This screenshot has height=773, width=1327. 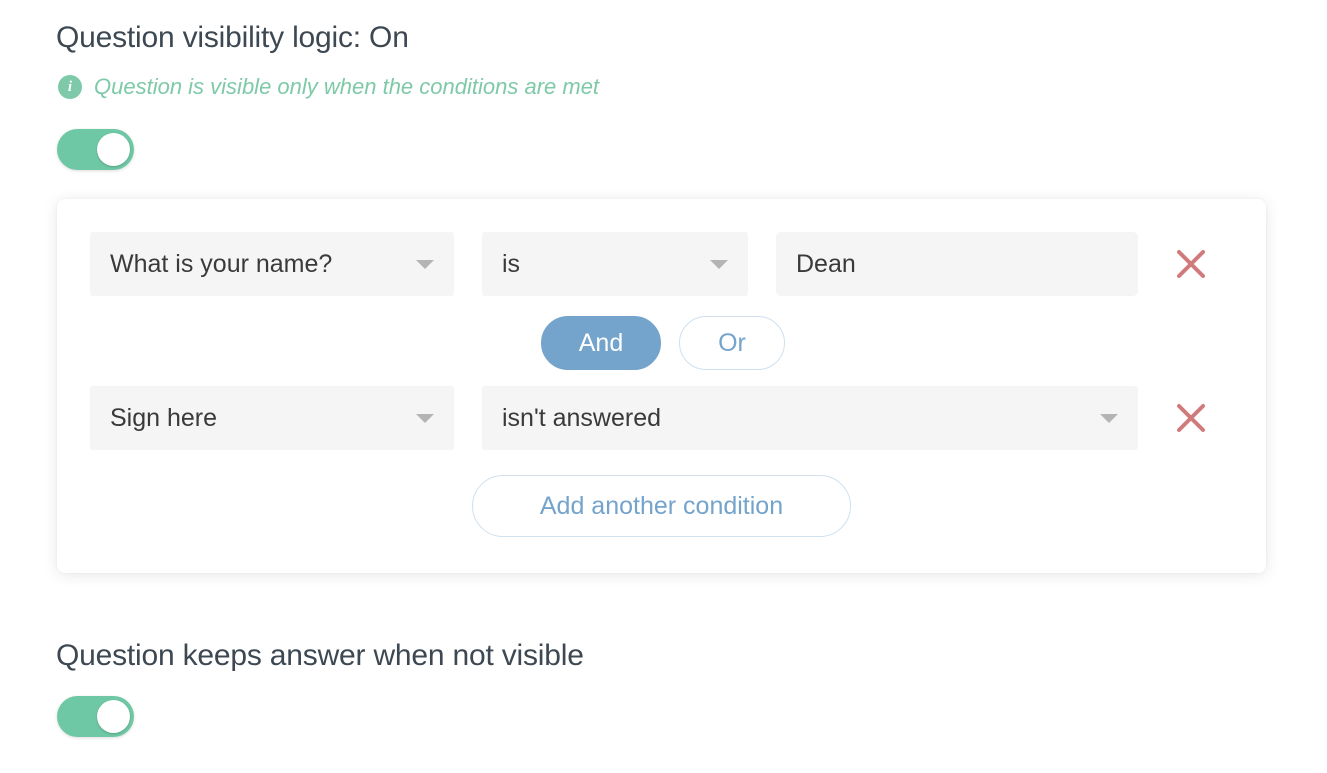 What do you see at coordinates (582, 417) in the screenshot?
I see `condition-operator-value: isn't answered` at bounding box center [582, 417].